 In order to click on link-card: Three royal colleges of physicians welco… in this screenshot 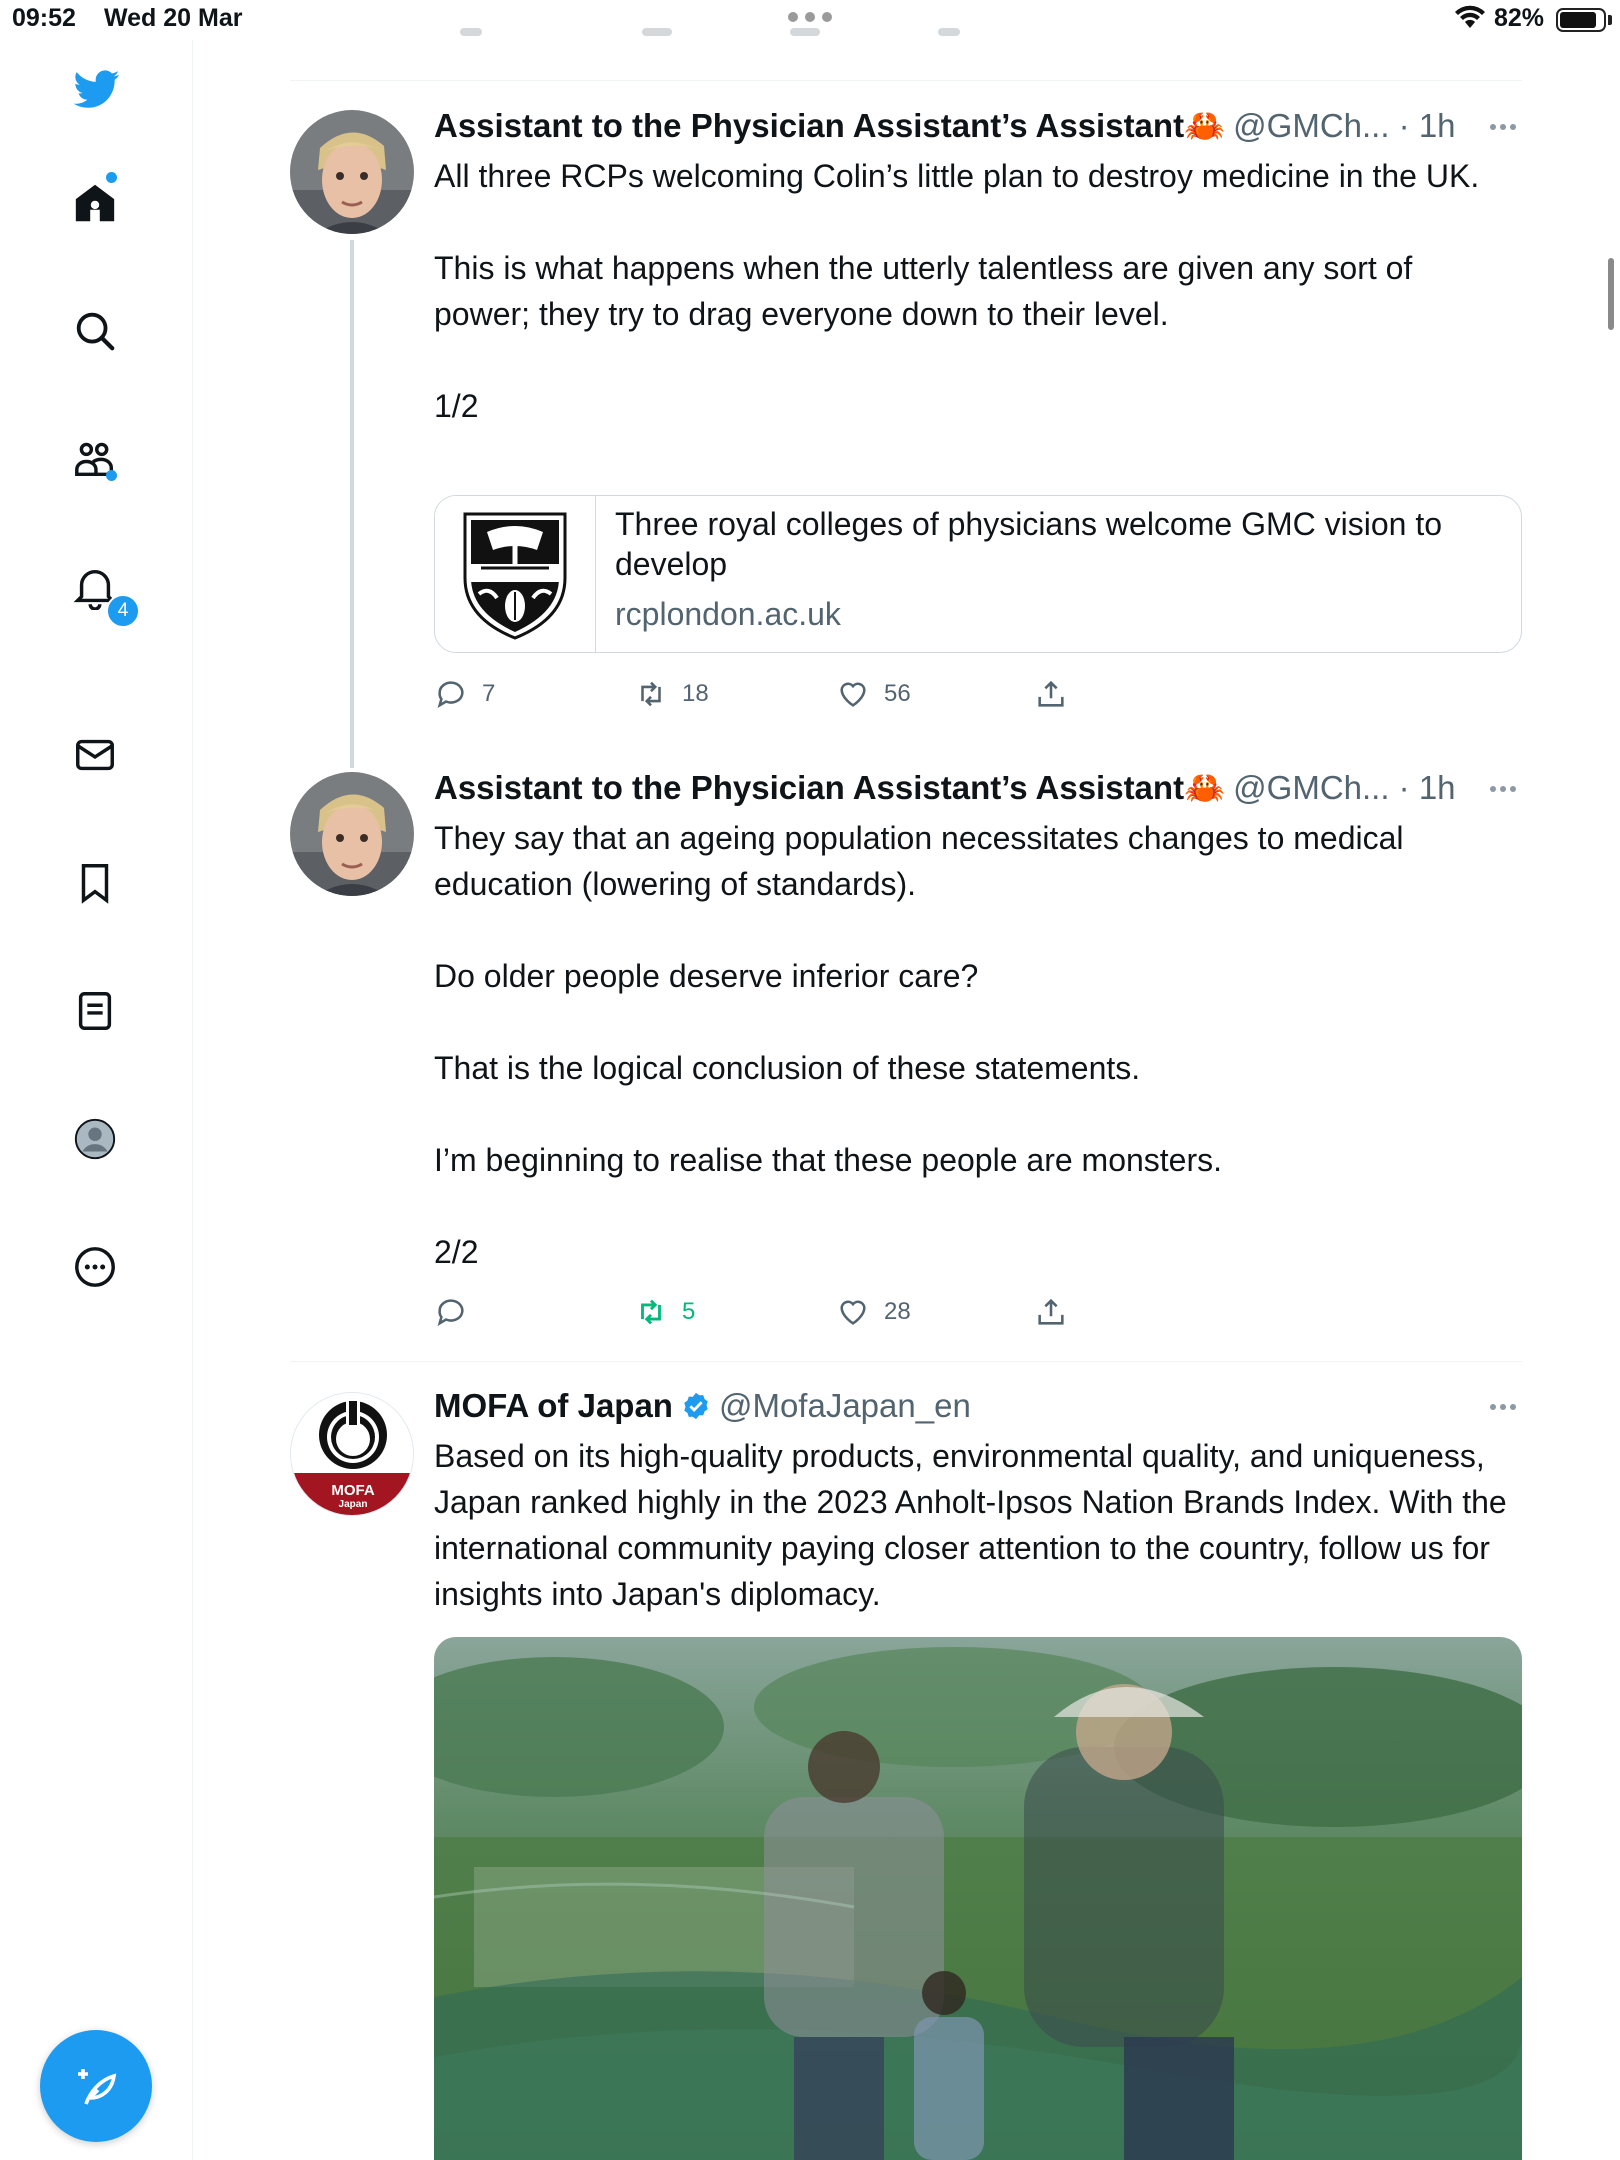, I will do `click(978, 574)`.